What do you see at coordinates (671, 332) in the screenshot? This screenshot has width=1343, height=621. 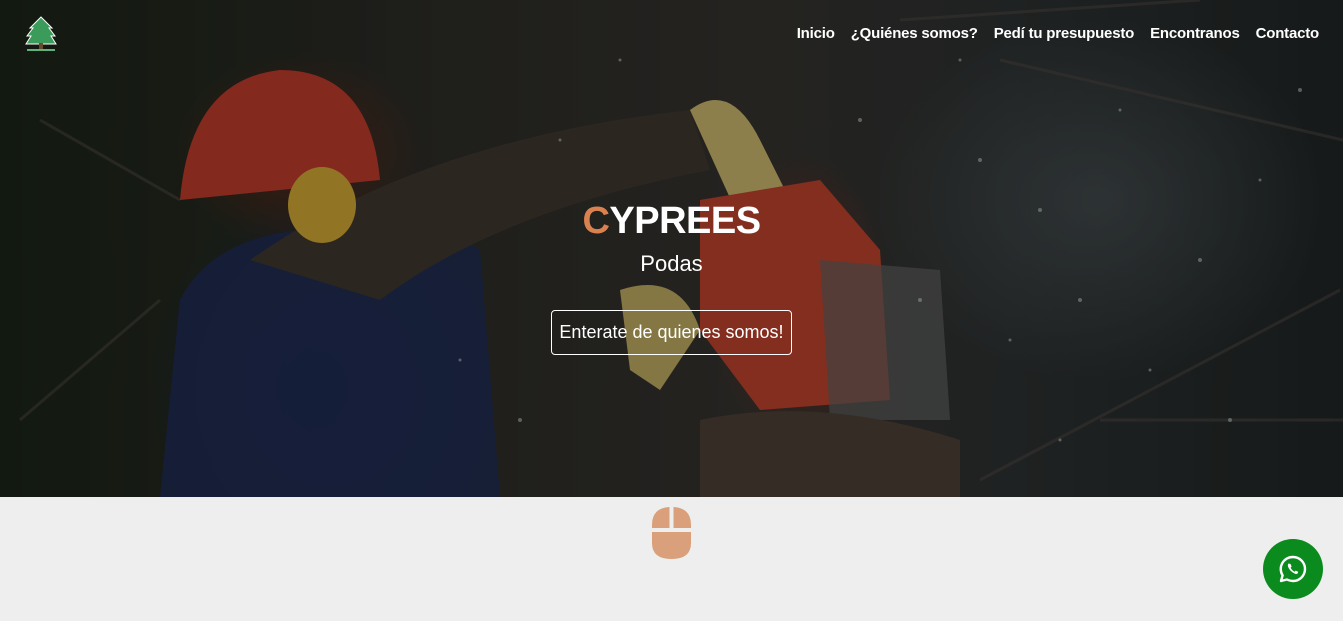 I see `about-us-button: Enterate de quienes somos!` at bounding box center [671, 332].